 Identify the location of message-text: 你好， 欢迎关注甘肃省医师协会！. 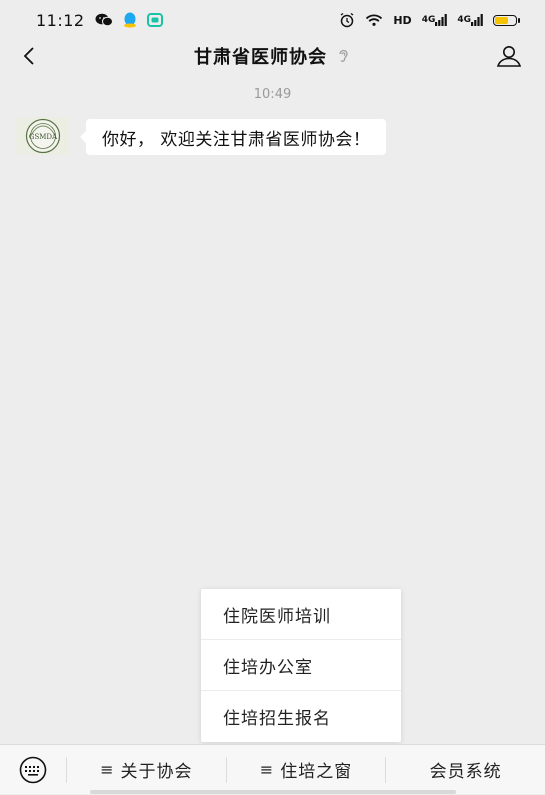
(236, 139).